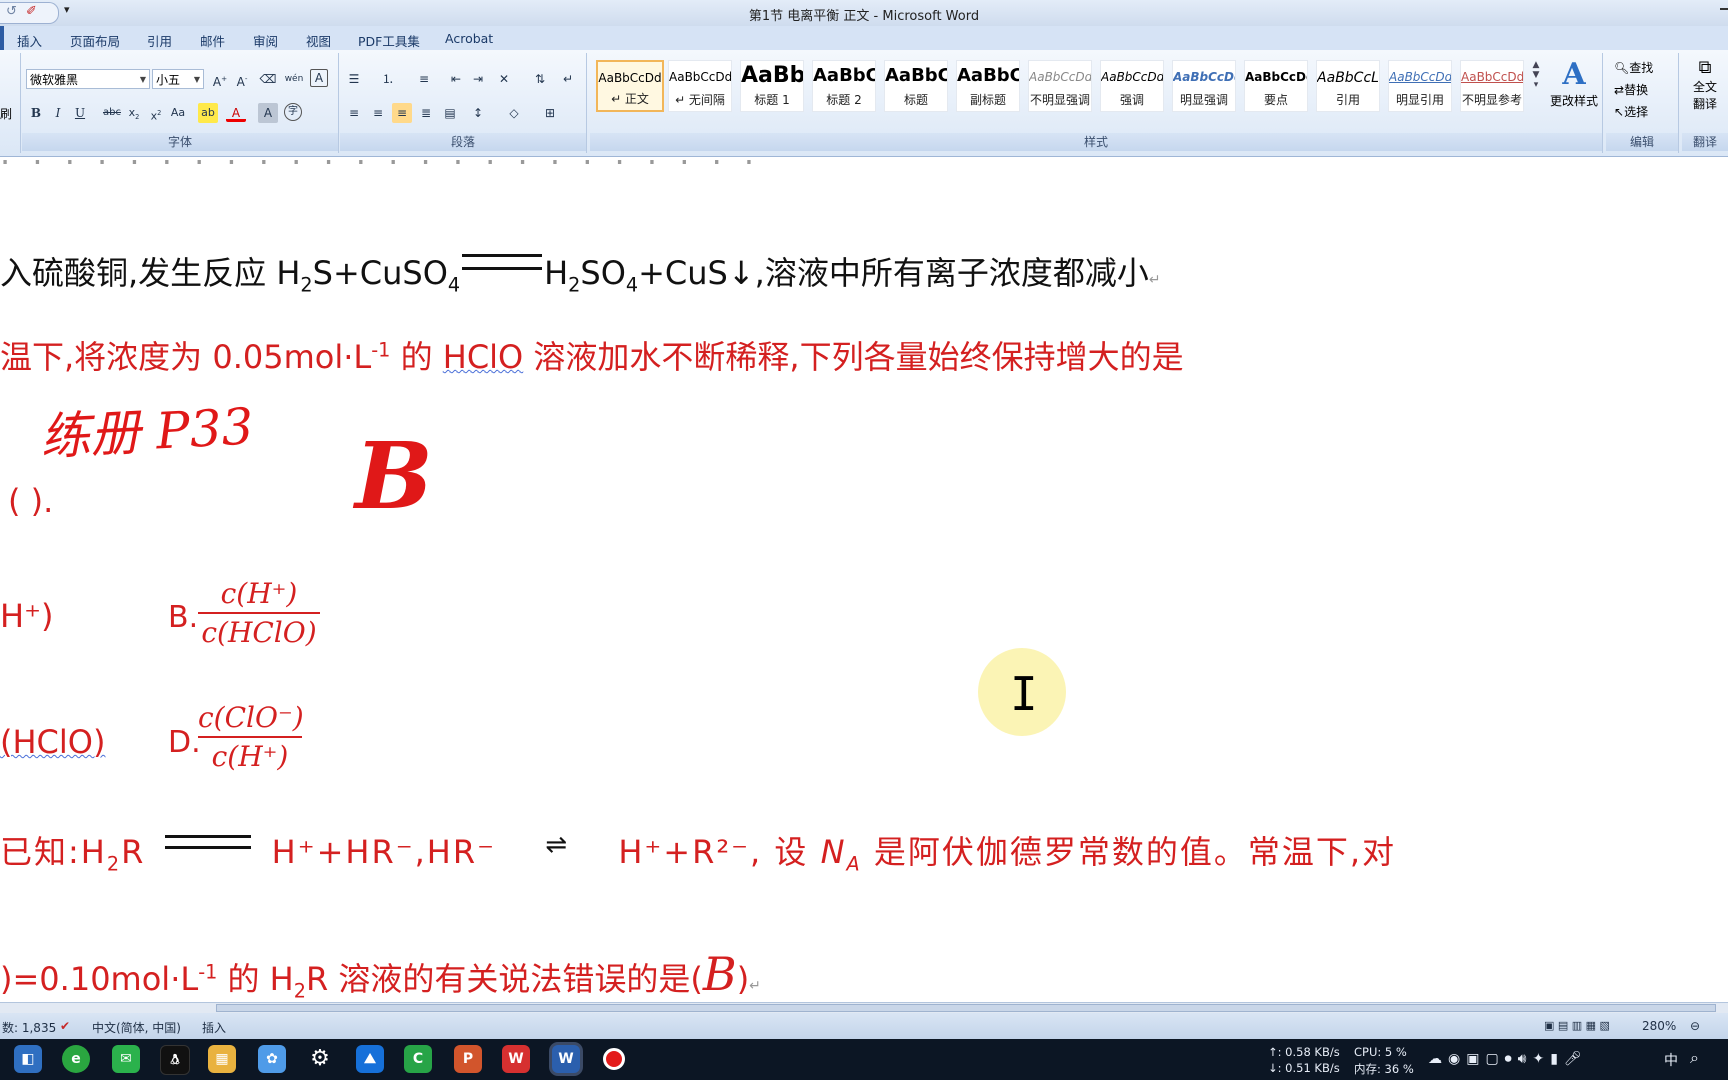 The image size is (1728, 1080). I want to click on camtasia-icon: C, so click(418, 1059).